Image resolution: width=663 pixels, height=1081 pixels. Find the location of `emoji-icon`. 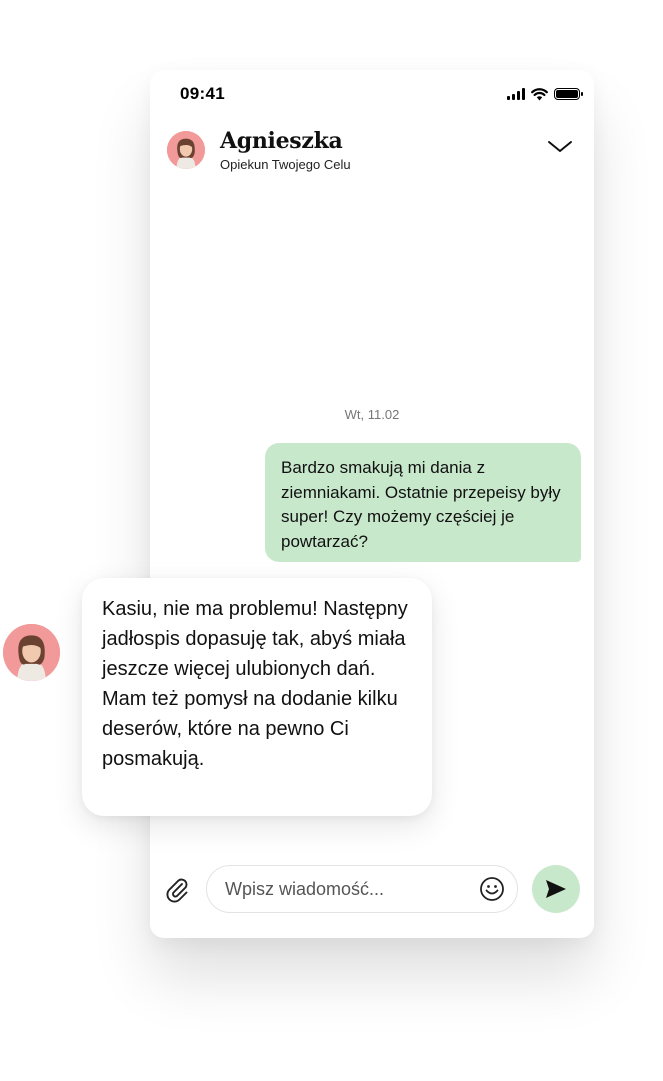

emoji-icon is located at coordinates (492, 889).